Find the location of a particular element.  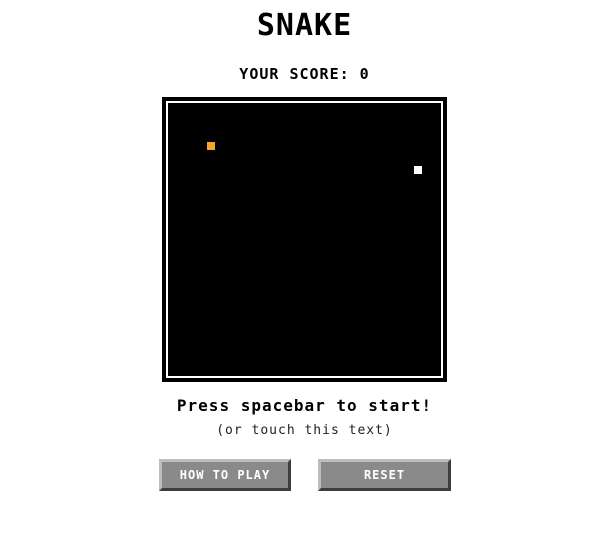

game-title: SNAKE is located at coordinates (304, 25).